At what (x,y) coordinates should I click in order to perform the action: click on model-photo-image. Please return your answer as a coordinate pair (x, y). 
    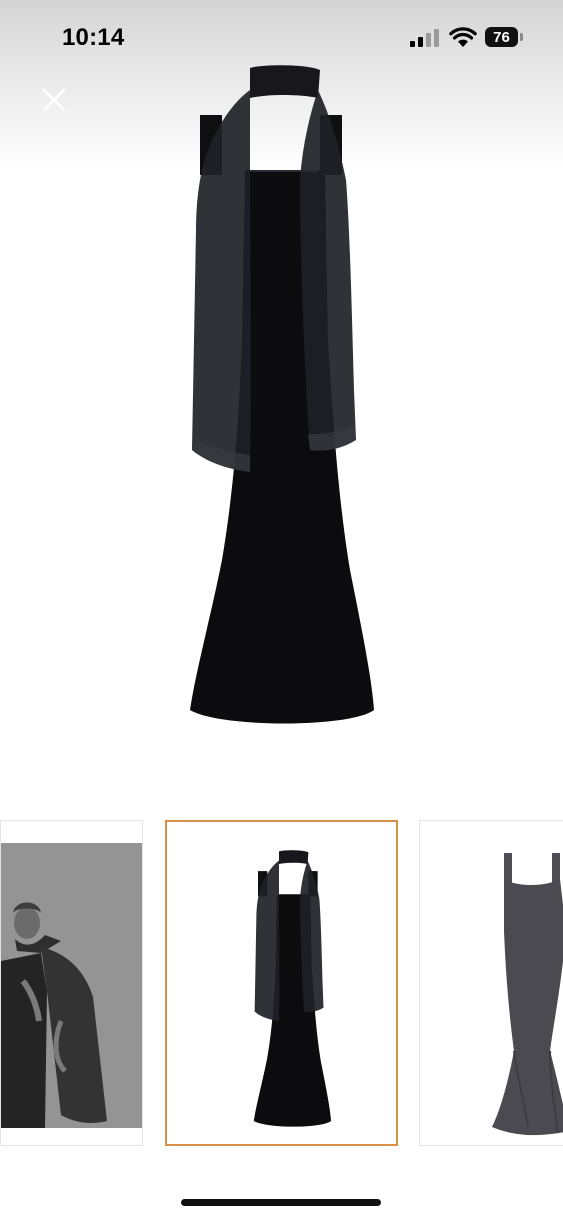
    Looking at the image, I should click on (71, 985).